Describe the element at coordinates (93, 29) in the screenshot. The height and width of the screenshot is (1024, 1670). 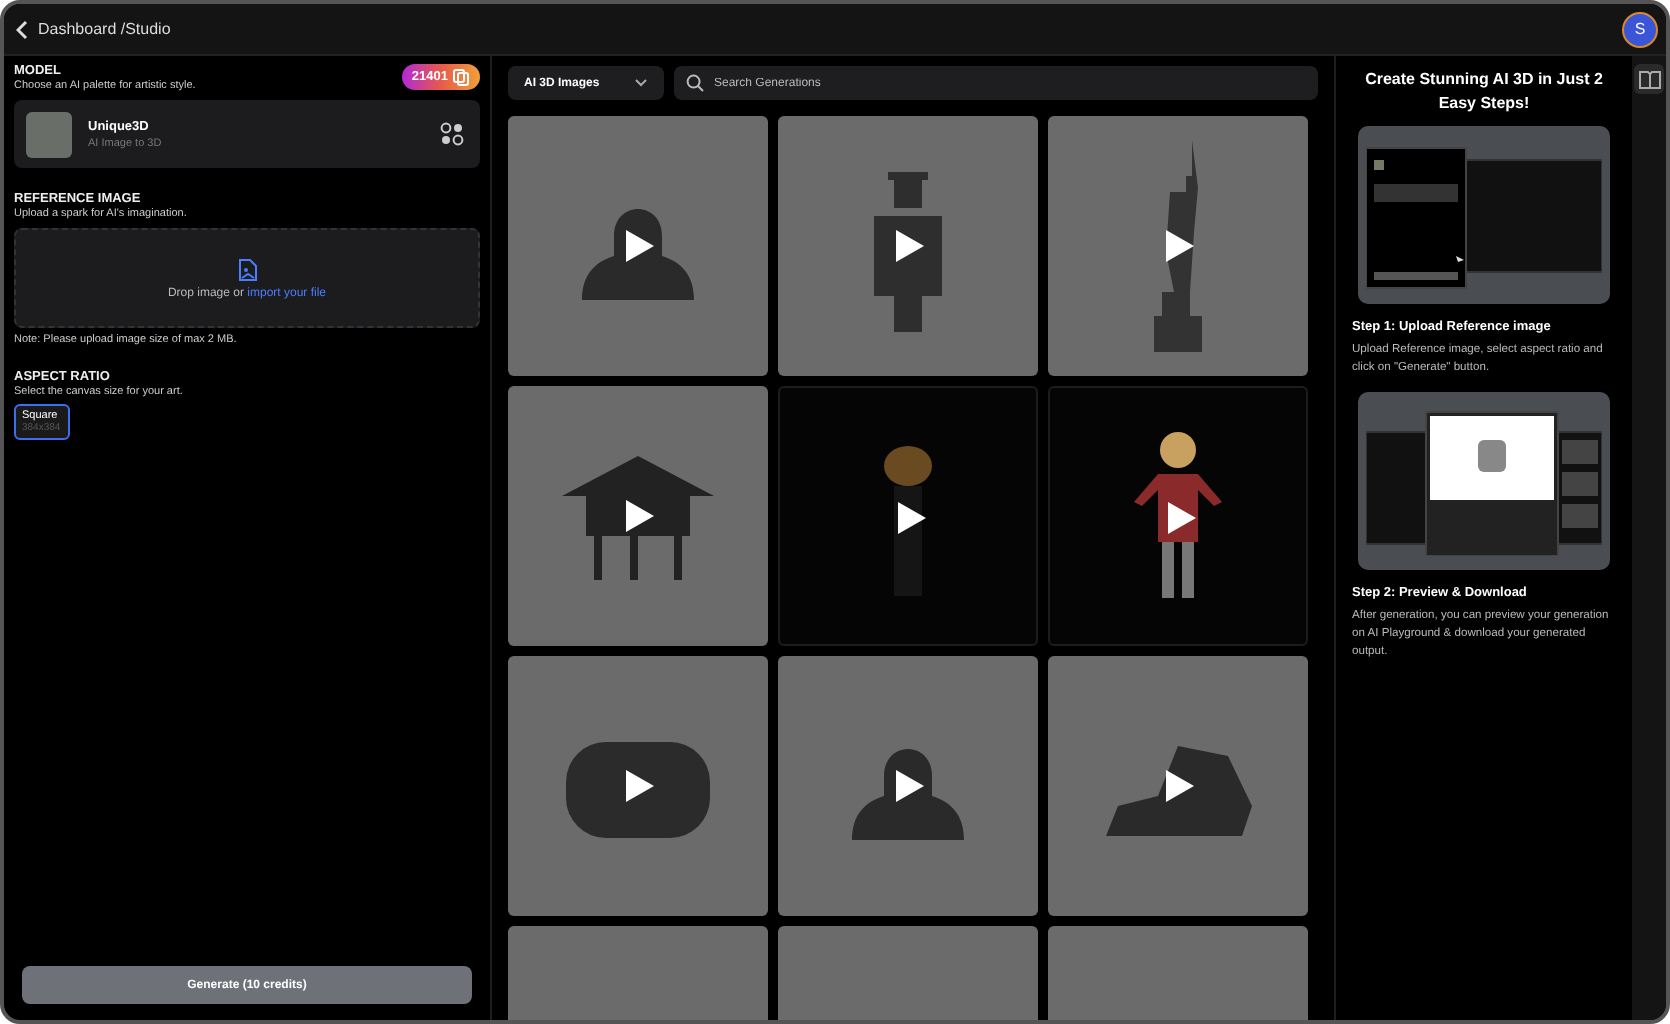
I see `back-button: Dashboard /Studio` at that location.